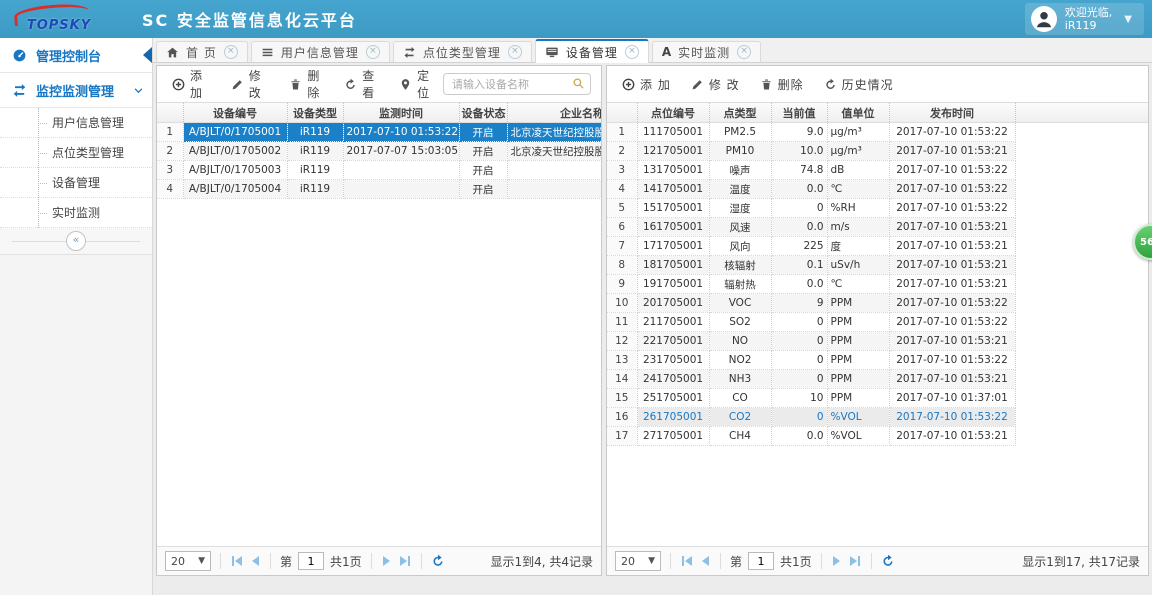 The image size is (1152, 595). Describe the element at coordinates (554, 113) in the screenshot. I see `column-header: 企业名称` at that location.